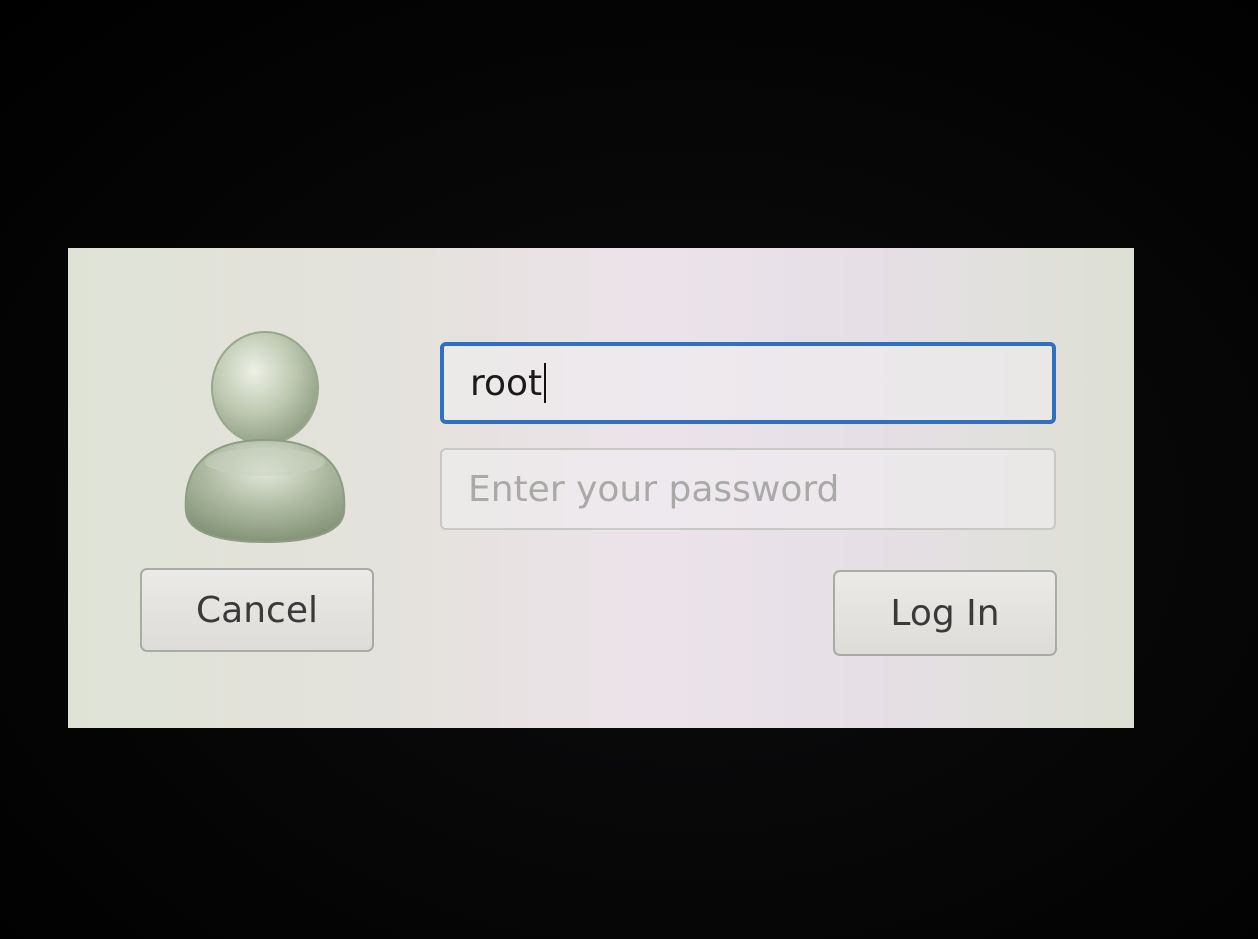 Image resolution: width=1258 pixels, height=939 pixels. I want to click on cancel-button-label: Cancel, so click(257, 610).